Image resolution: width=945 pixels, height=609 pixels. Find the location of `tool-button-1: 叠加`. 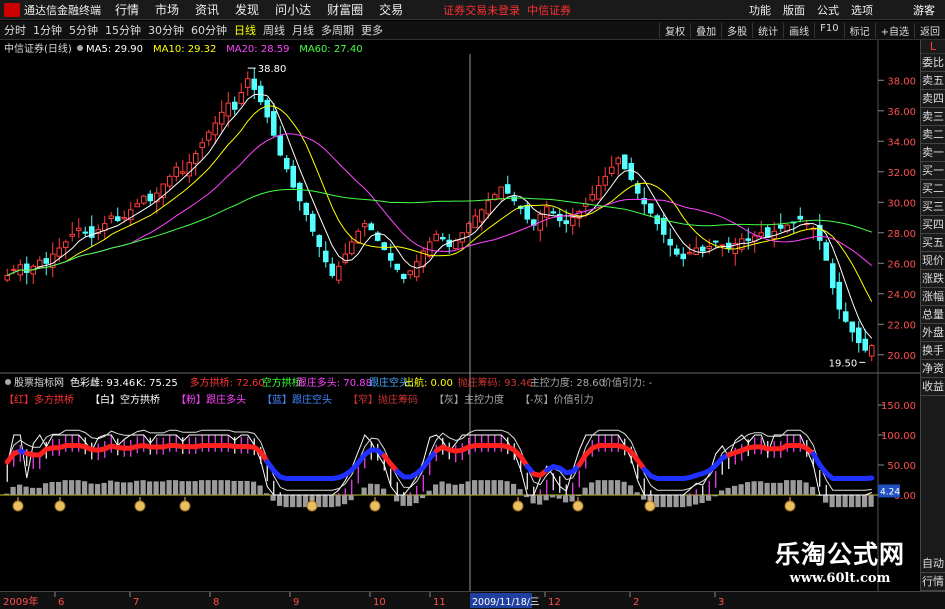

tool-button-1: 叠加 is located at coordinates (705, 30).